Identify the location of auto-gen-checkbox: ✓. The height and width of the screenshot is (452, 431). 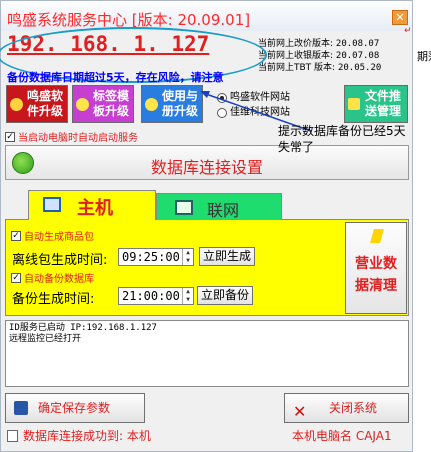
(16, 235).